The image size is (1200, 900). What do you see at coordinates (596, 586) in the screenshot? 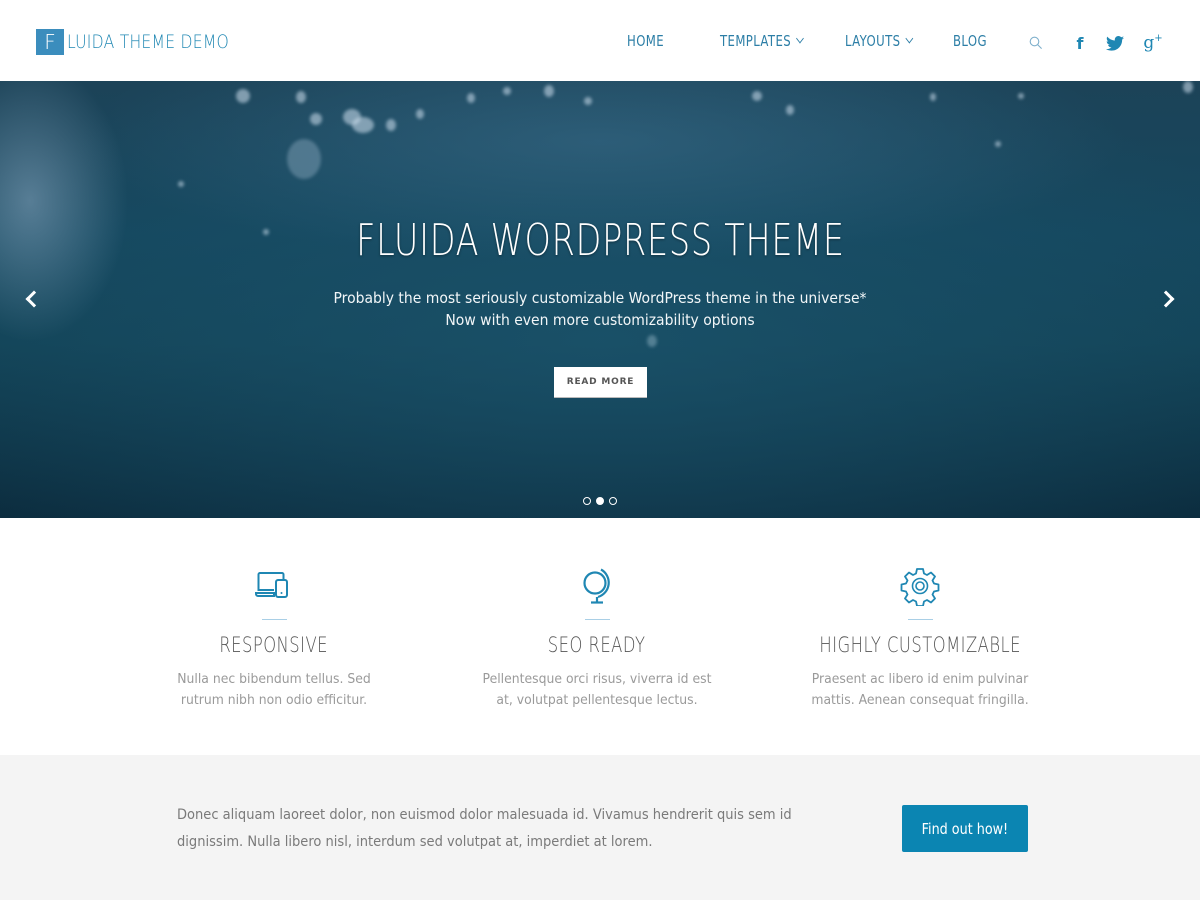
I see `globe-icon` at bounding box center [596, 586].